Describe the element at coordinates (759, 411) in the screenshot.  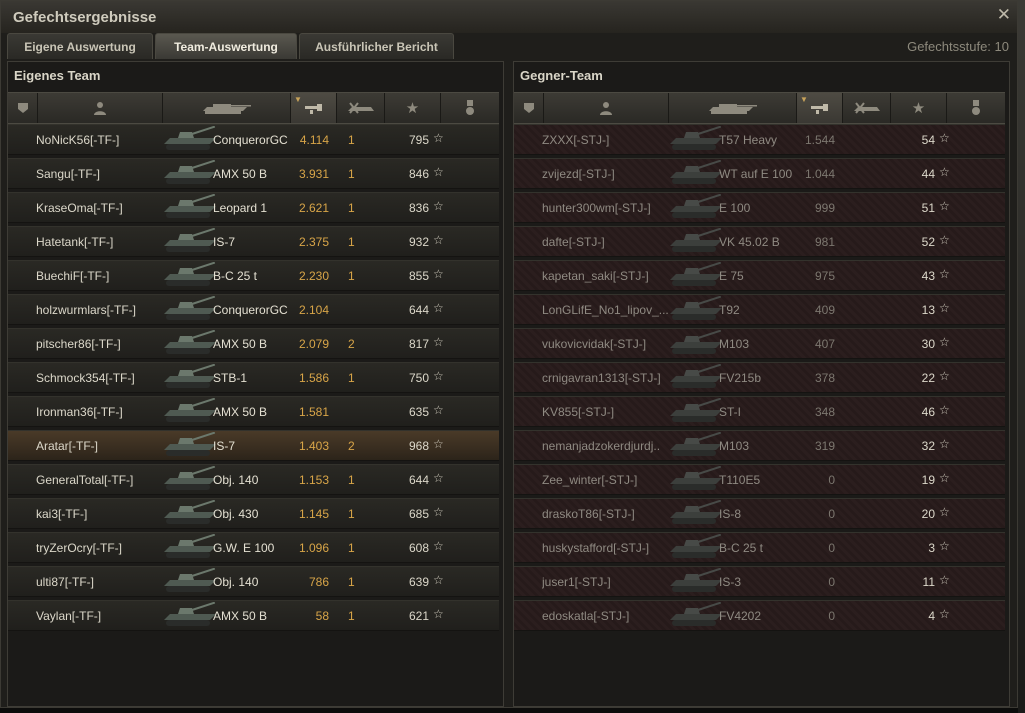
I see `table-row: KV855[-STJ-] ST-I 348 46 ☆` at that location.